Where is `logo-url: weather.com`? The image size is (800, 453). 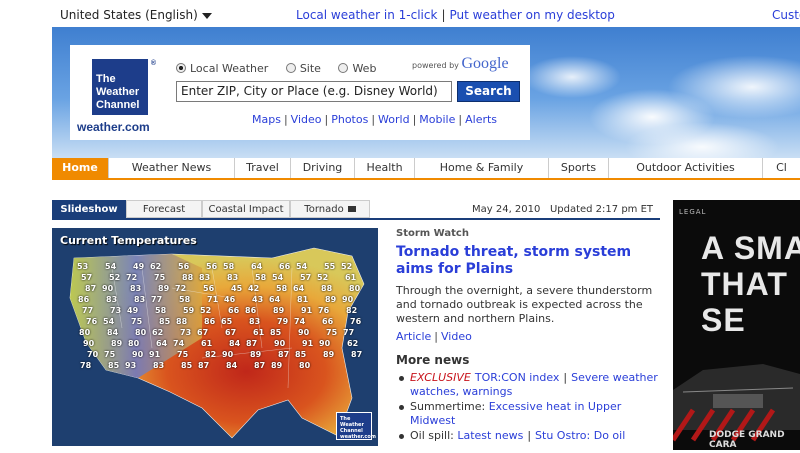 logo-url: weather.com is located at coordinates (113, 127).